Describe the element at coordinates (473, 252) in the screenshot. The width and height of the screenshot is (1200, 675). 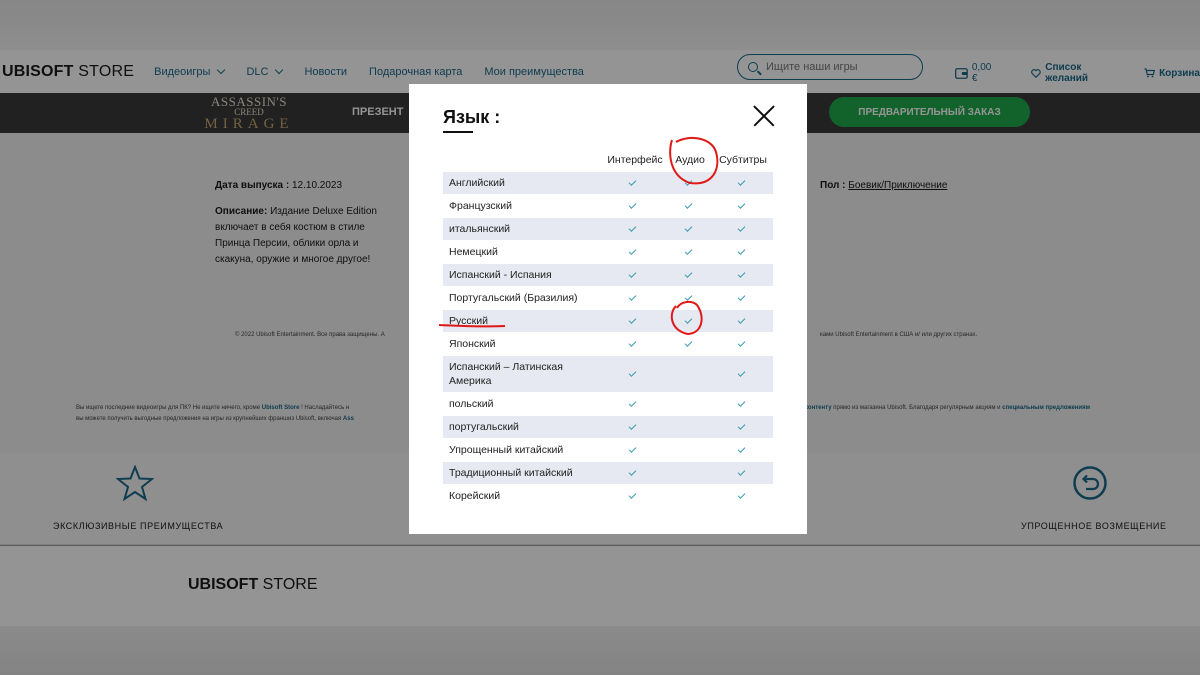
I see `language-name: Немецкий` at that location.